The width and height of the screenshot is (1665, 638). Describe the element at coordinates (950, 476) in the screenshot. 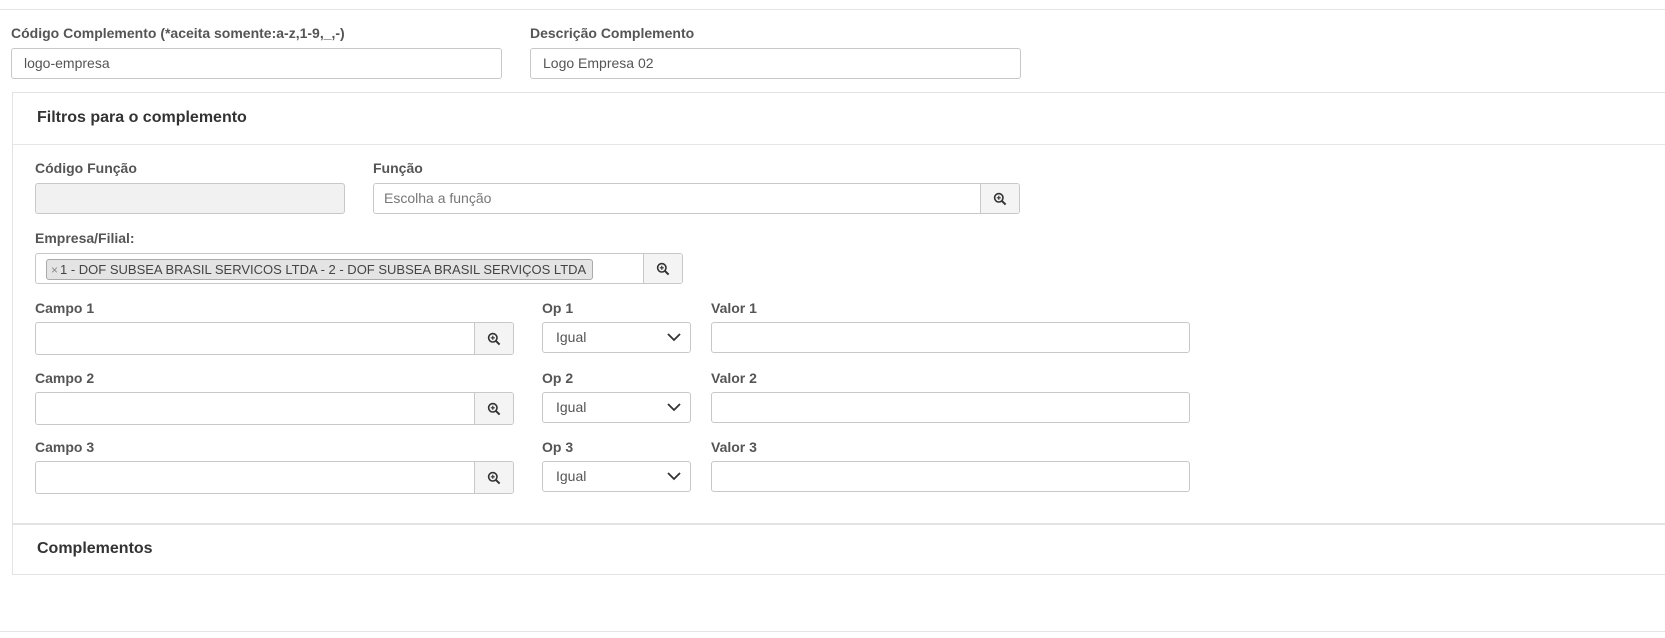

I see `valor-3-input` at that location.